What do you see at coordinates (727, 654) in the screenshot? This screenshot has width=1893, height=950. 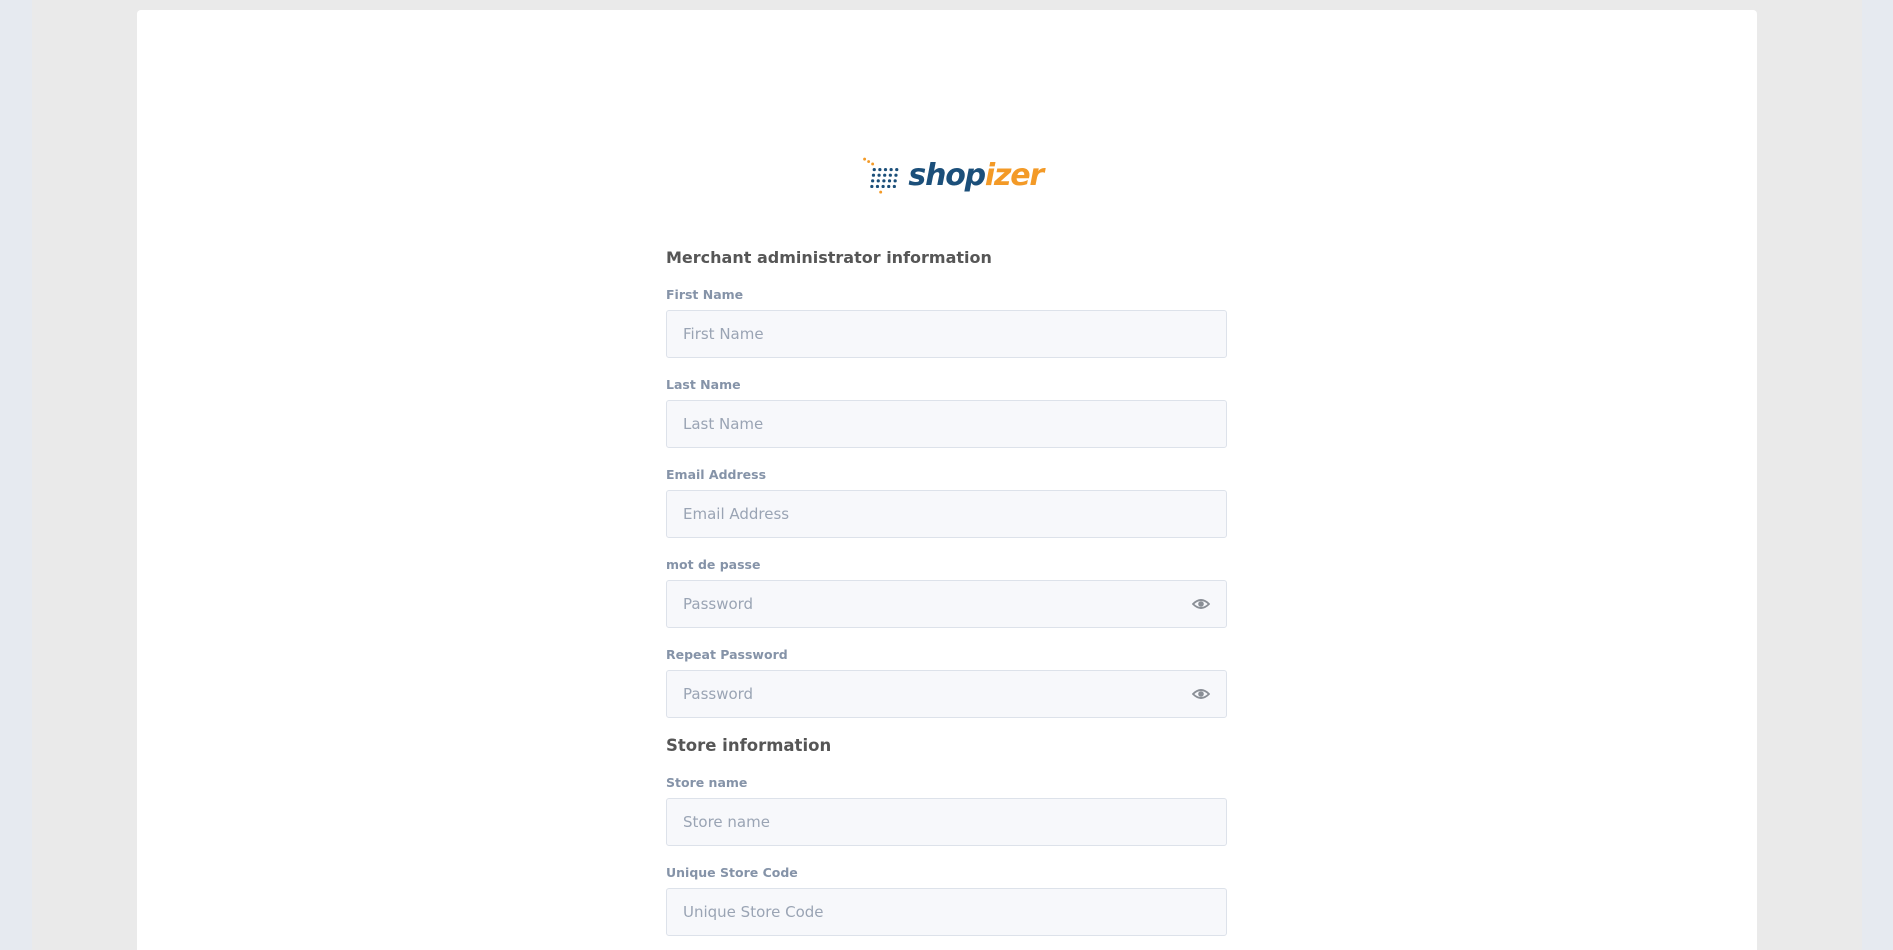 I see `repeat-password-label: Repeat Password` at bounding box center [727, 654].